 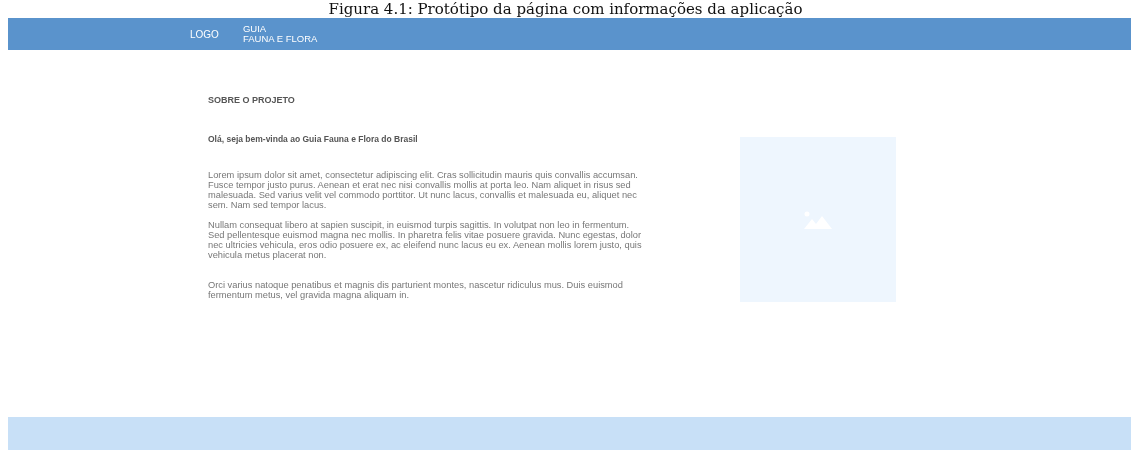 What do you see at coordinates (255, 29) in the screenshot?
I see `brand-name: GUIA` at bounding box center [255, 29].